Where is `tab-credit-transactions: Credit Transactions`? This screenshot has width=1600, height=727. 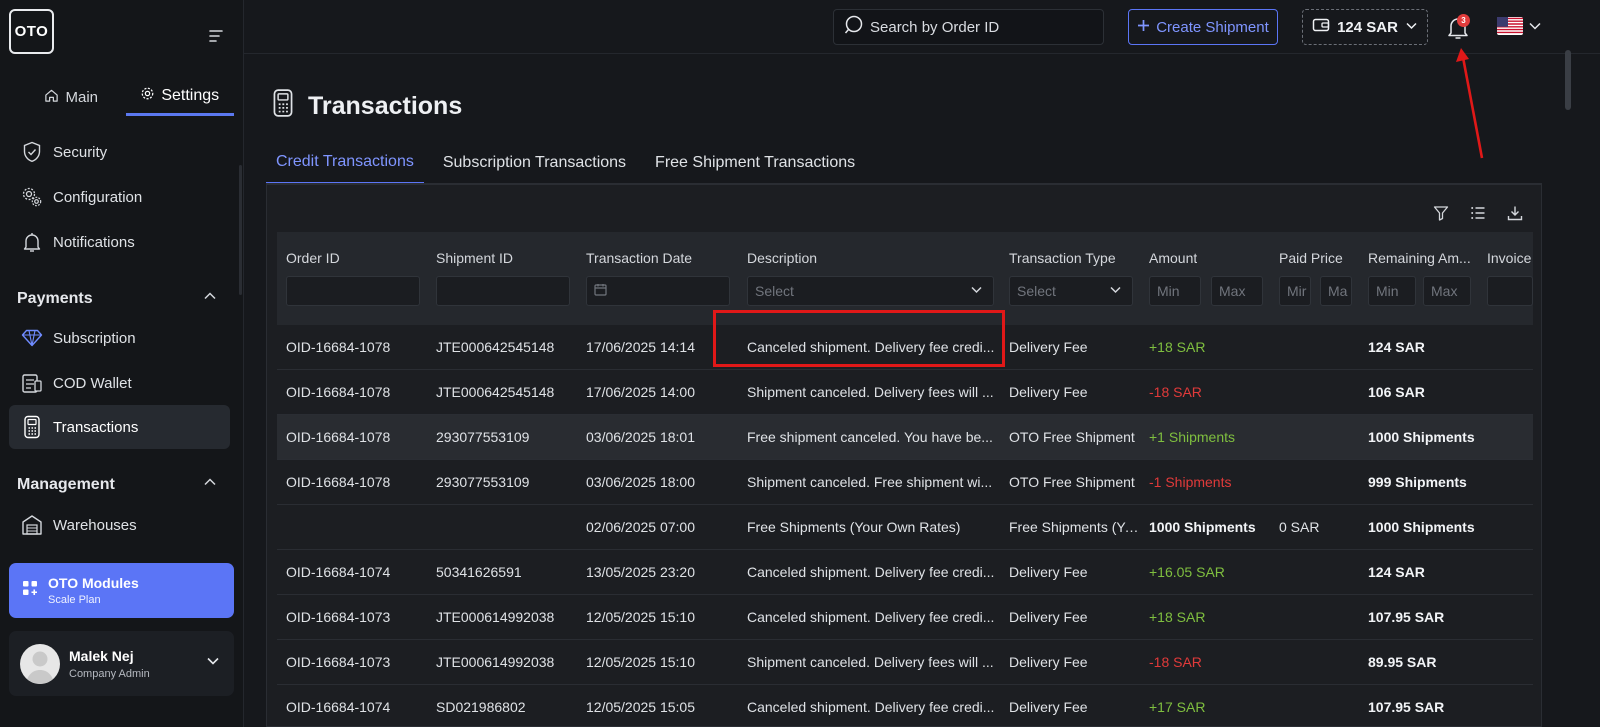
tab-credit-transactions: Credit Transactions is located at coordinates (345, 163).